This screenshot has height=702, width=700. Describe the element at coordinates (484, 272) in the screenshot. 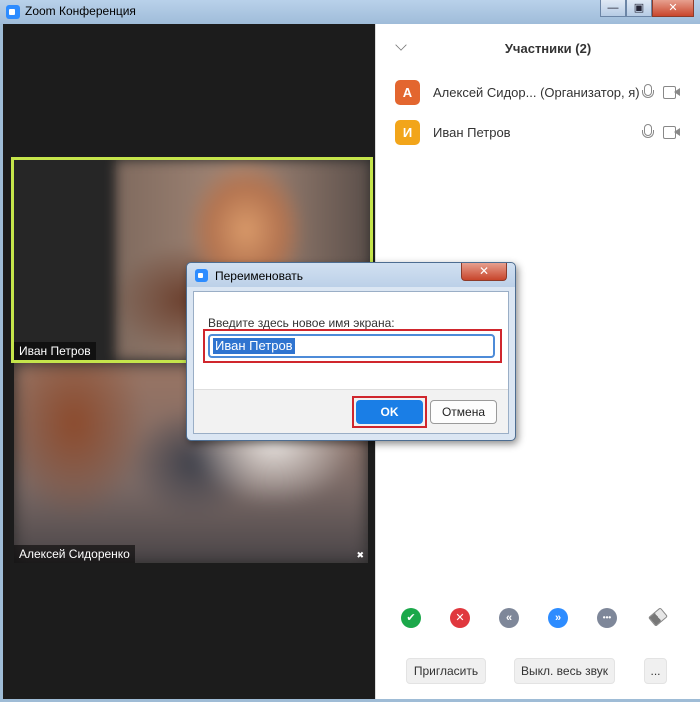

I see `dialog-close-button: ✕` at that location.